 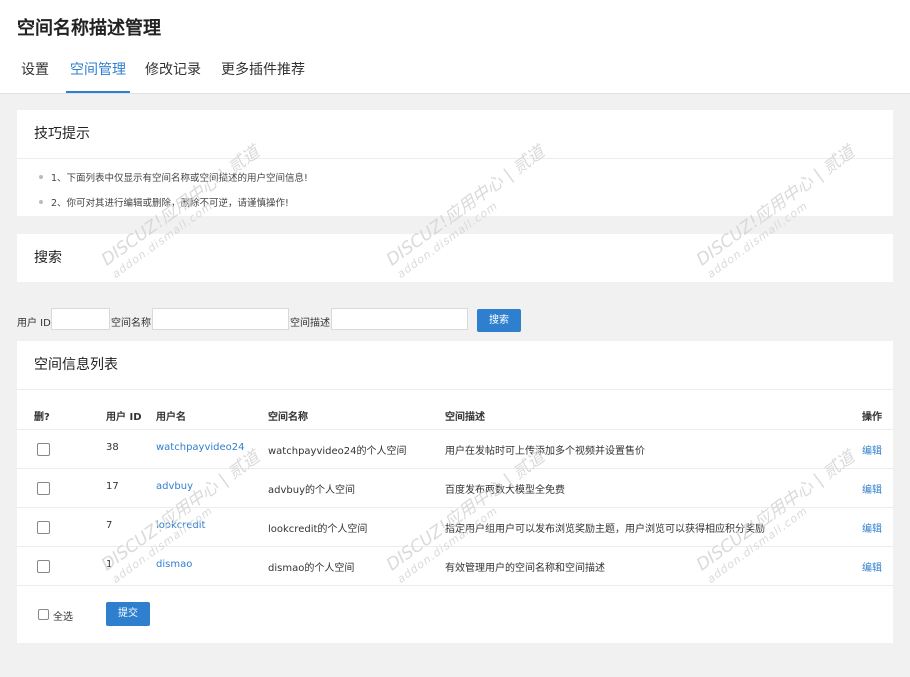 What do you see at coordinates (465, 417) in the screenshot?
I see `col-space-desc: 空间描述` at bounding box center [465, 417].